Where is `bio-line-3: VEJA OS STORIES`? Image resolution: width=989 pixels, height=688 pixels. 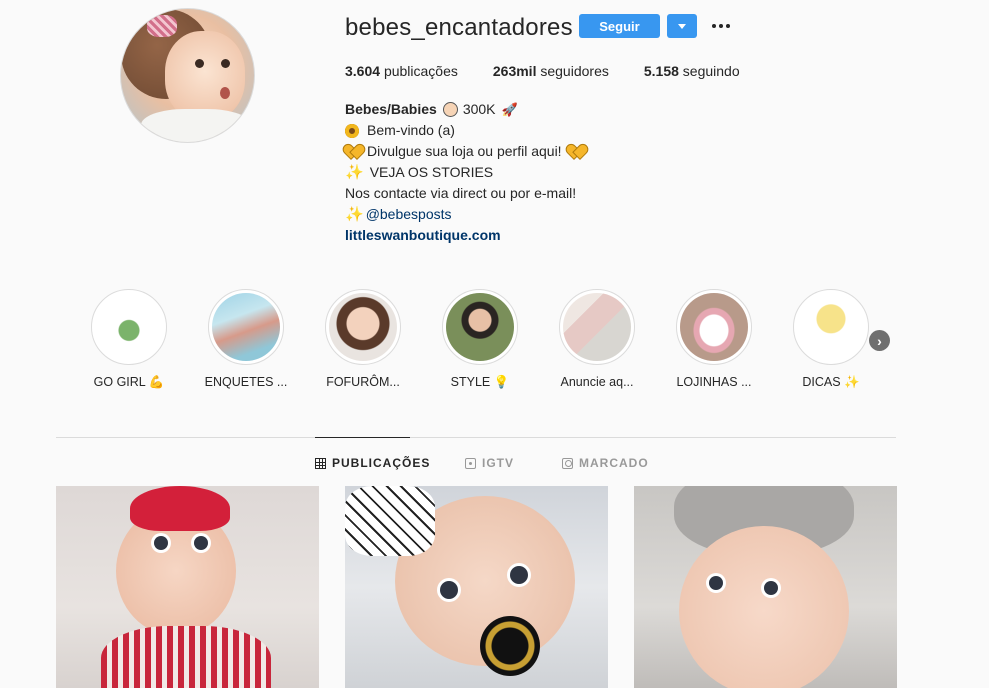 bio-line-3: VEJA OS STORIES is located at coordinates (431, 172).